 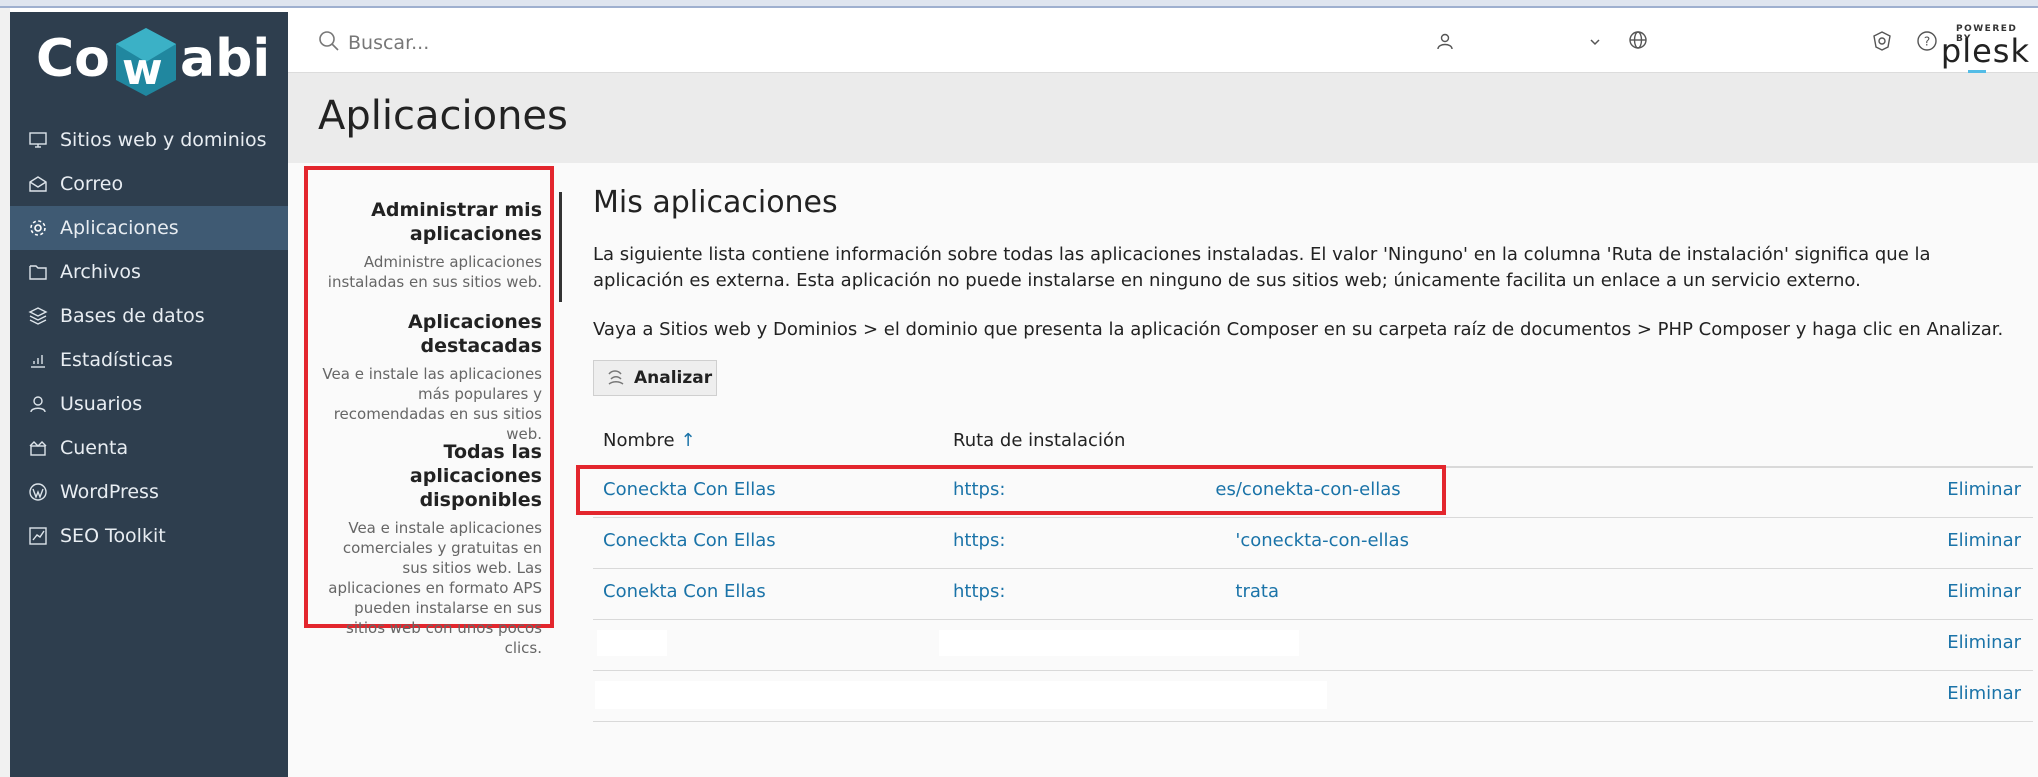 I want to click on sidebar-item-label: Correo, so click(x=92, y=184).